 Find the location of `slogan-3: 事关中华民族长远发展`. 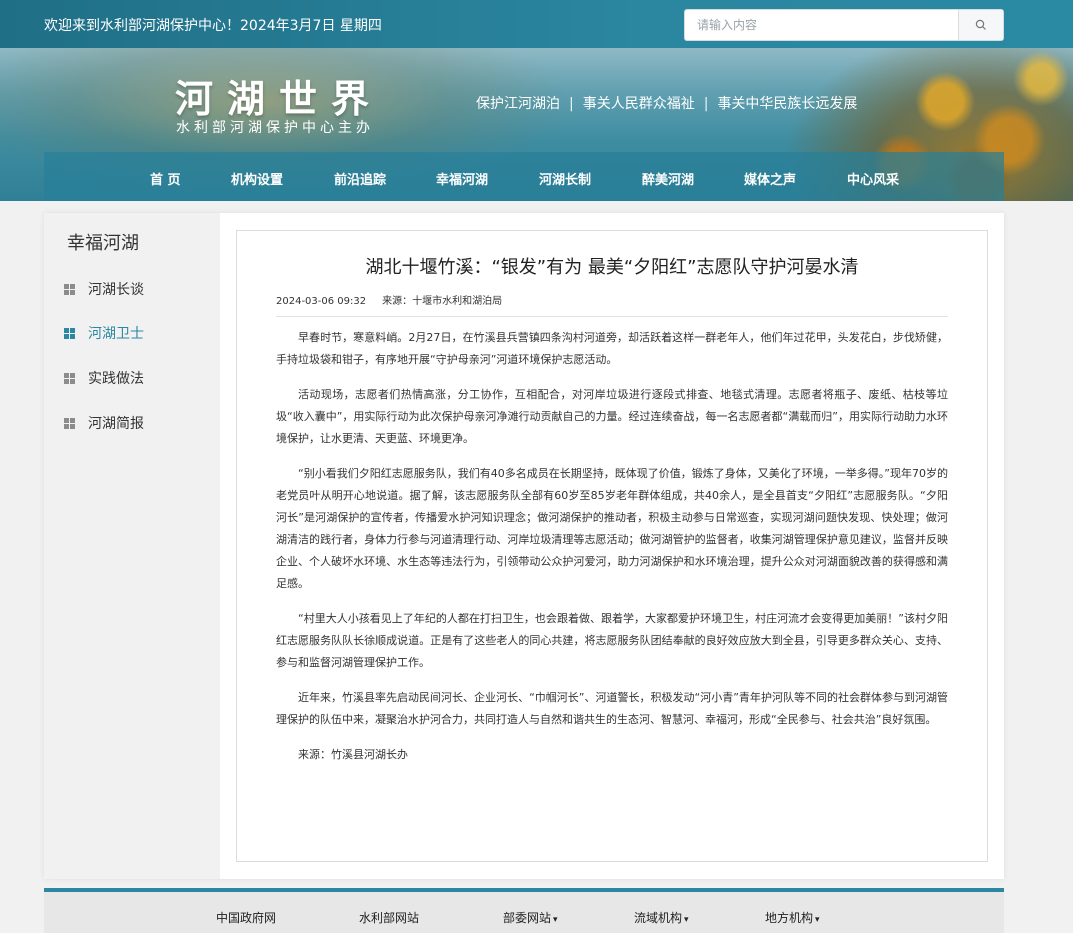

slogan-3: 事关中华民族长远发展 is located at coordinates (787, 104).